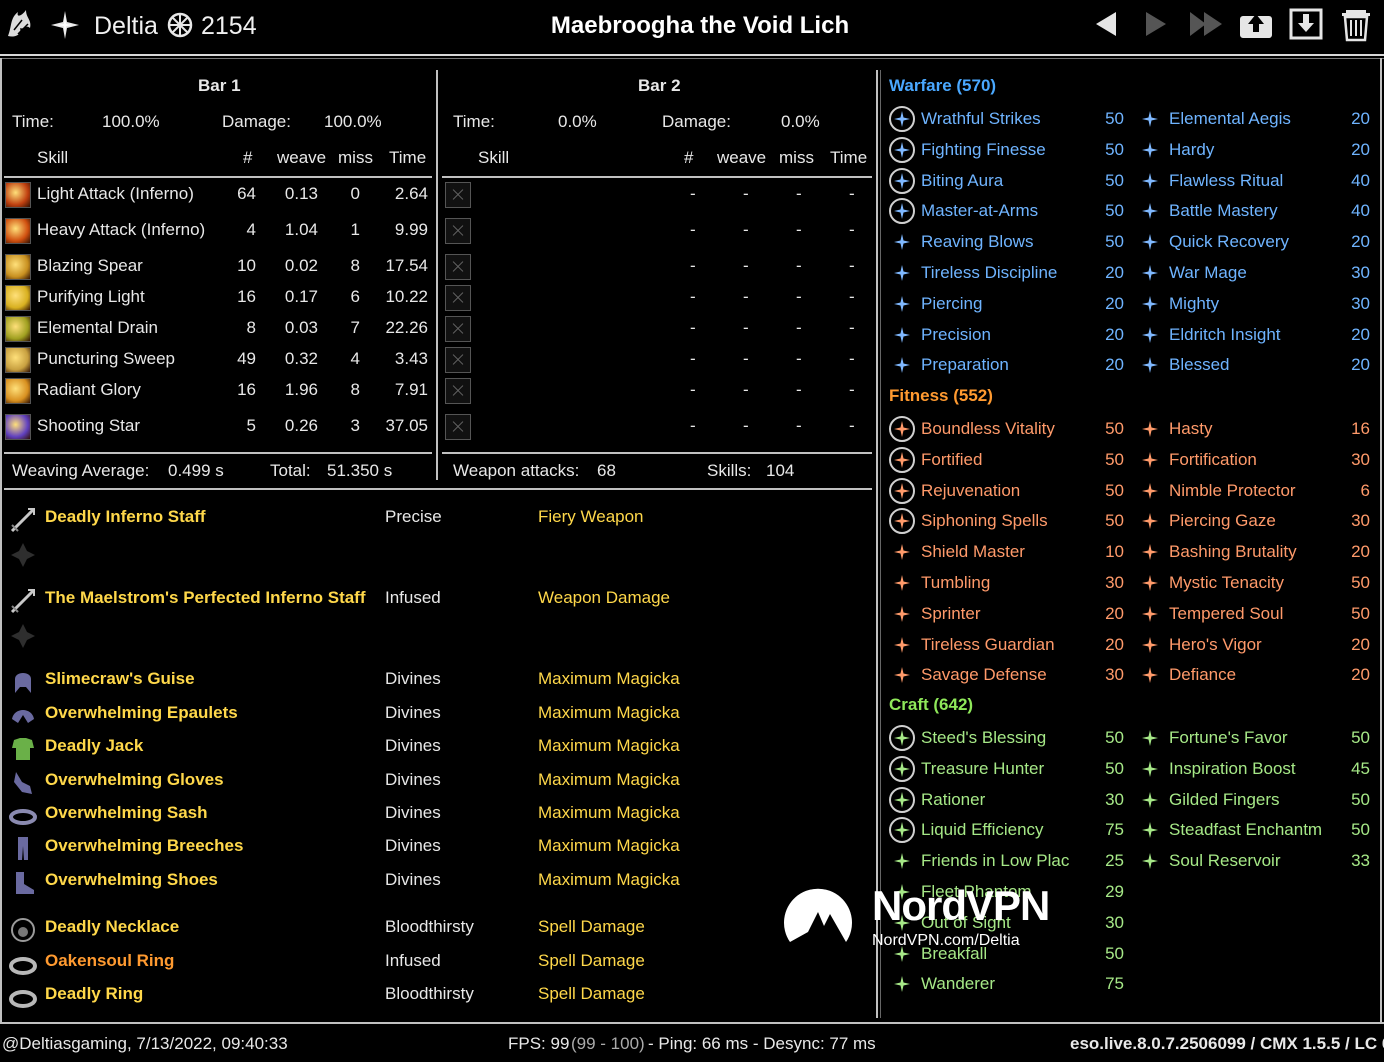 This screenshot has height=1062, width=1384. I want to click on cp-skill-name: Master-at-Arms, so click(979, 211).